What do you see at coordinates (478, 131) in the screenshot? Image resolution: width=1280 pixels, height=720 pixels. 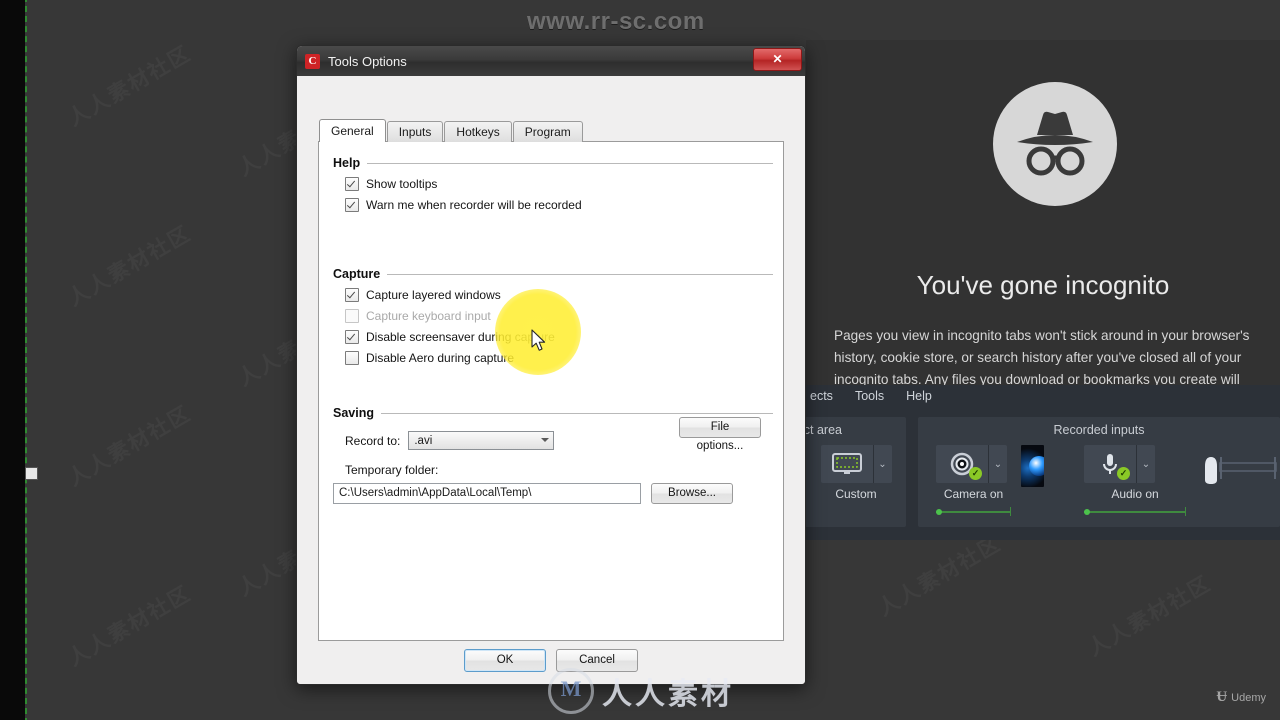 I see `tab-hotkeys: Hotkeys` at bounding box center [478, 131].